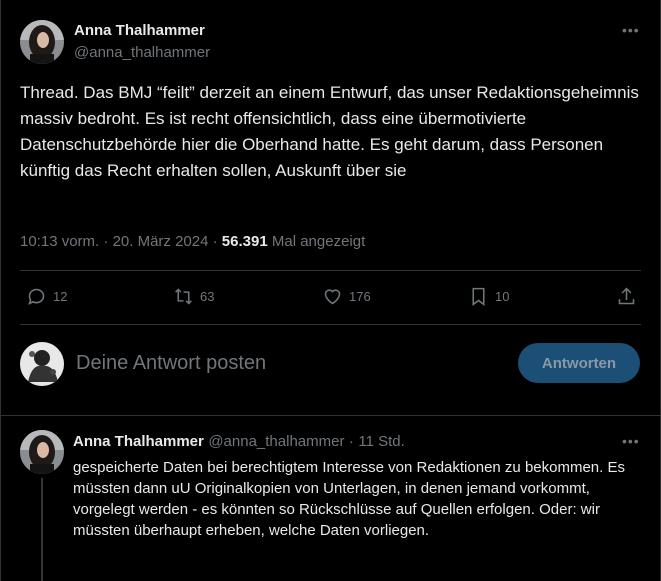 The image size is (661, 581). Describe the element at coordinates (579, 363) in the screenshot. I see `submit-reply-button: Antworten` at that location.